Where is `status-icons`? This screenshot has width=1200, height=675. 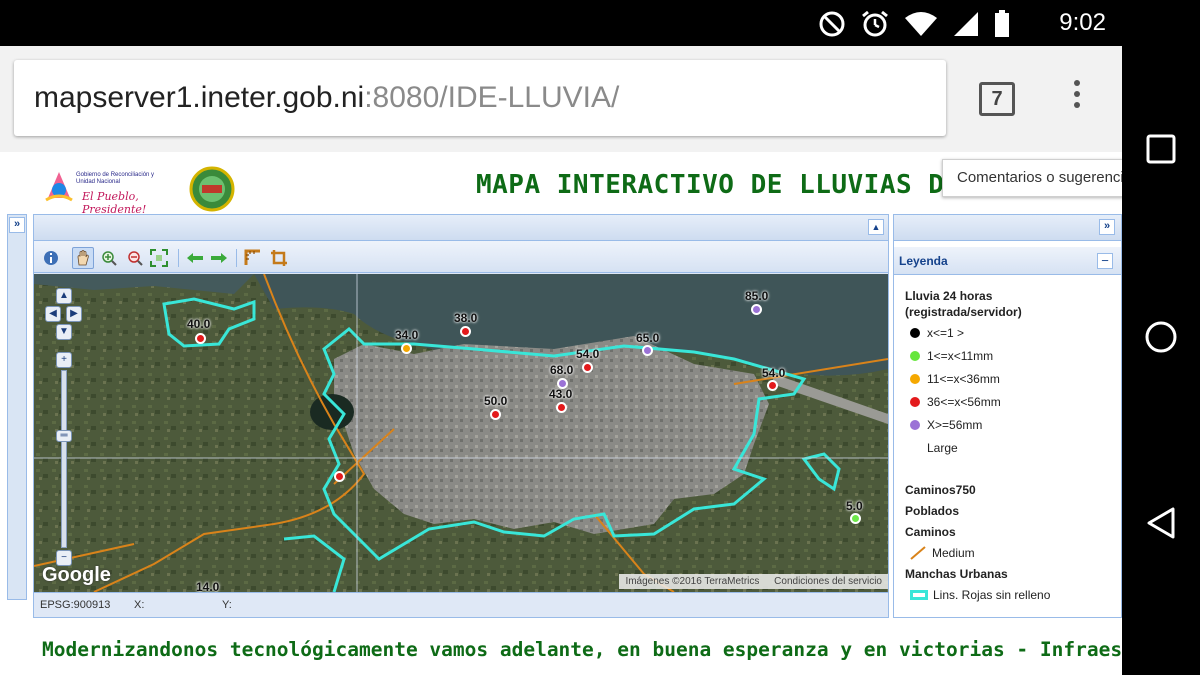
status-icons is located at coordinates (914, 24).